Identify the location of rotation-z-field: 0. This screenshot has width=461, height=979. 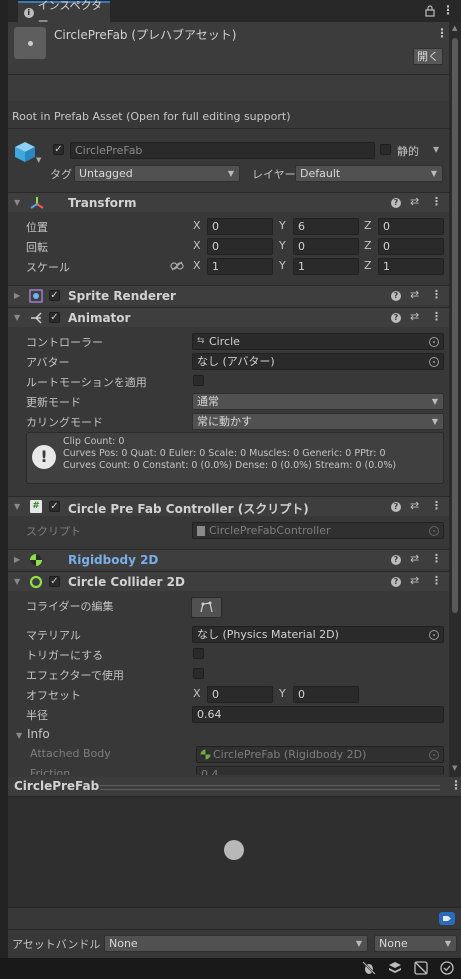
(411, 246).